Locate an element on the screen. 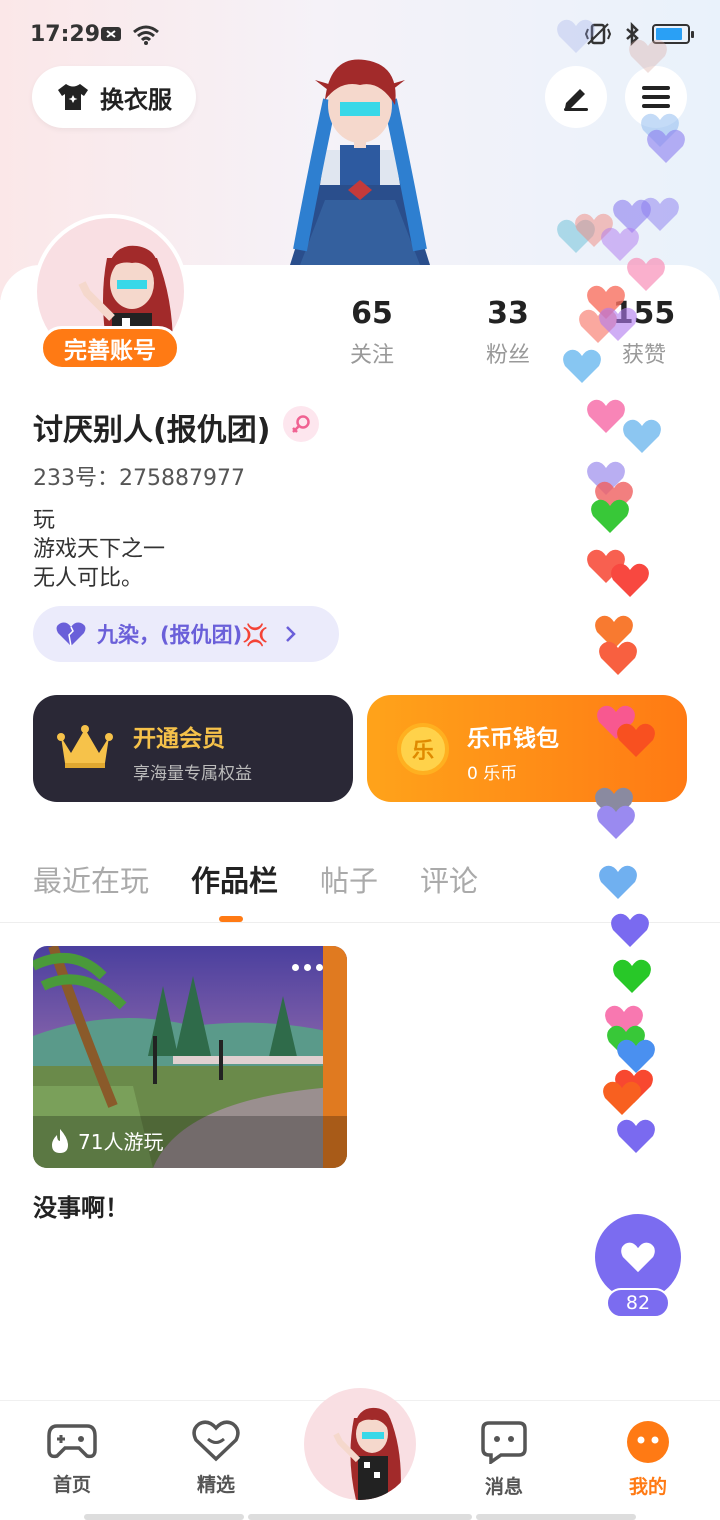  relationship-label: 九染，(报仇团)💢 is located at coordinates (183, 635).